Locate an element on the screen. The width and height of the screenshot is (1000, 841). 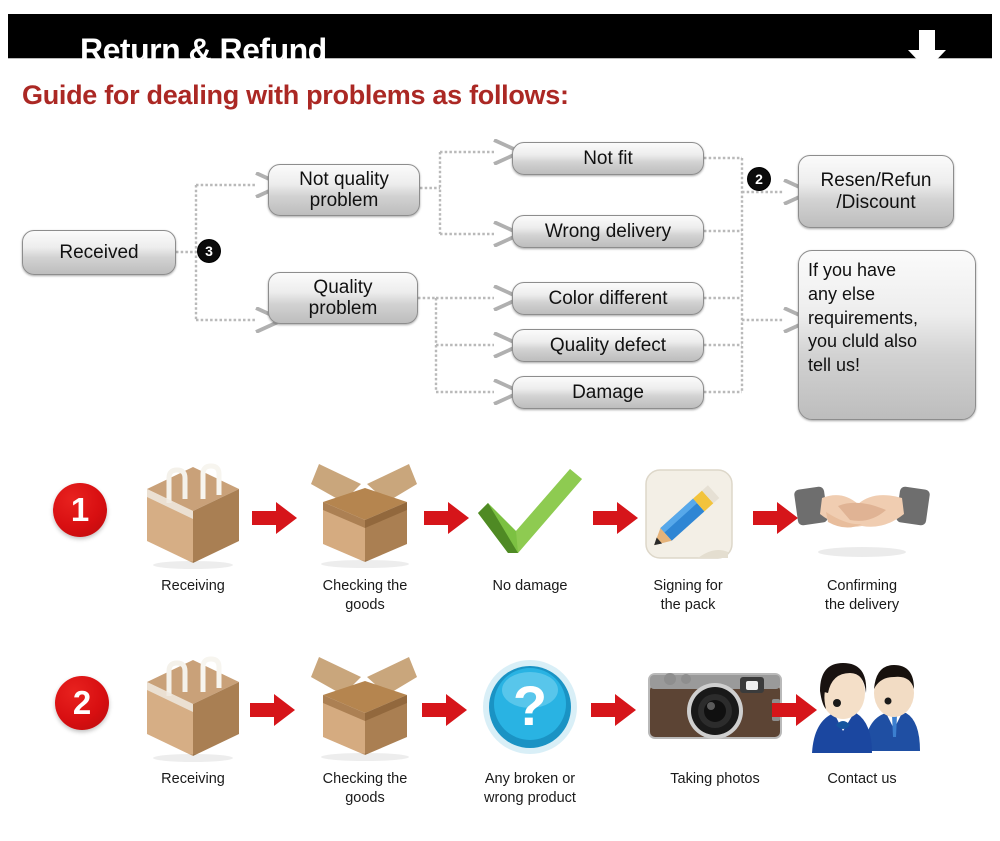
step-no-damage: No damage is located at coordinates (530, 525).